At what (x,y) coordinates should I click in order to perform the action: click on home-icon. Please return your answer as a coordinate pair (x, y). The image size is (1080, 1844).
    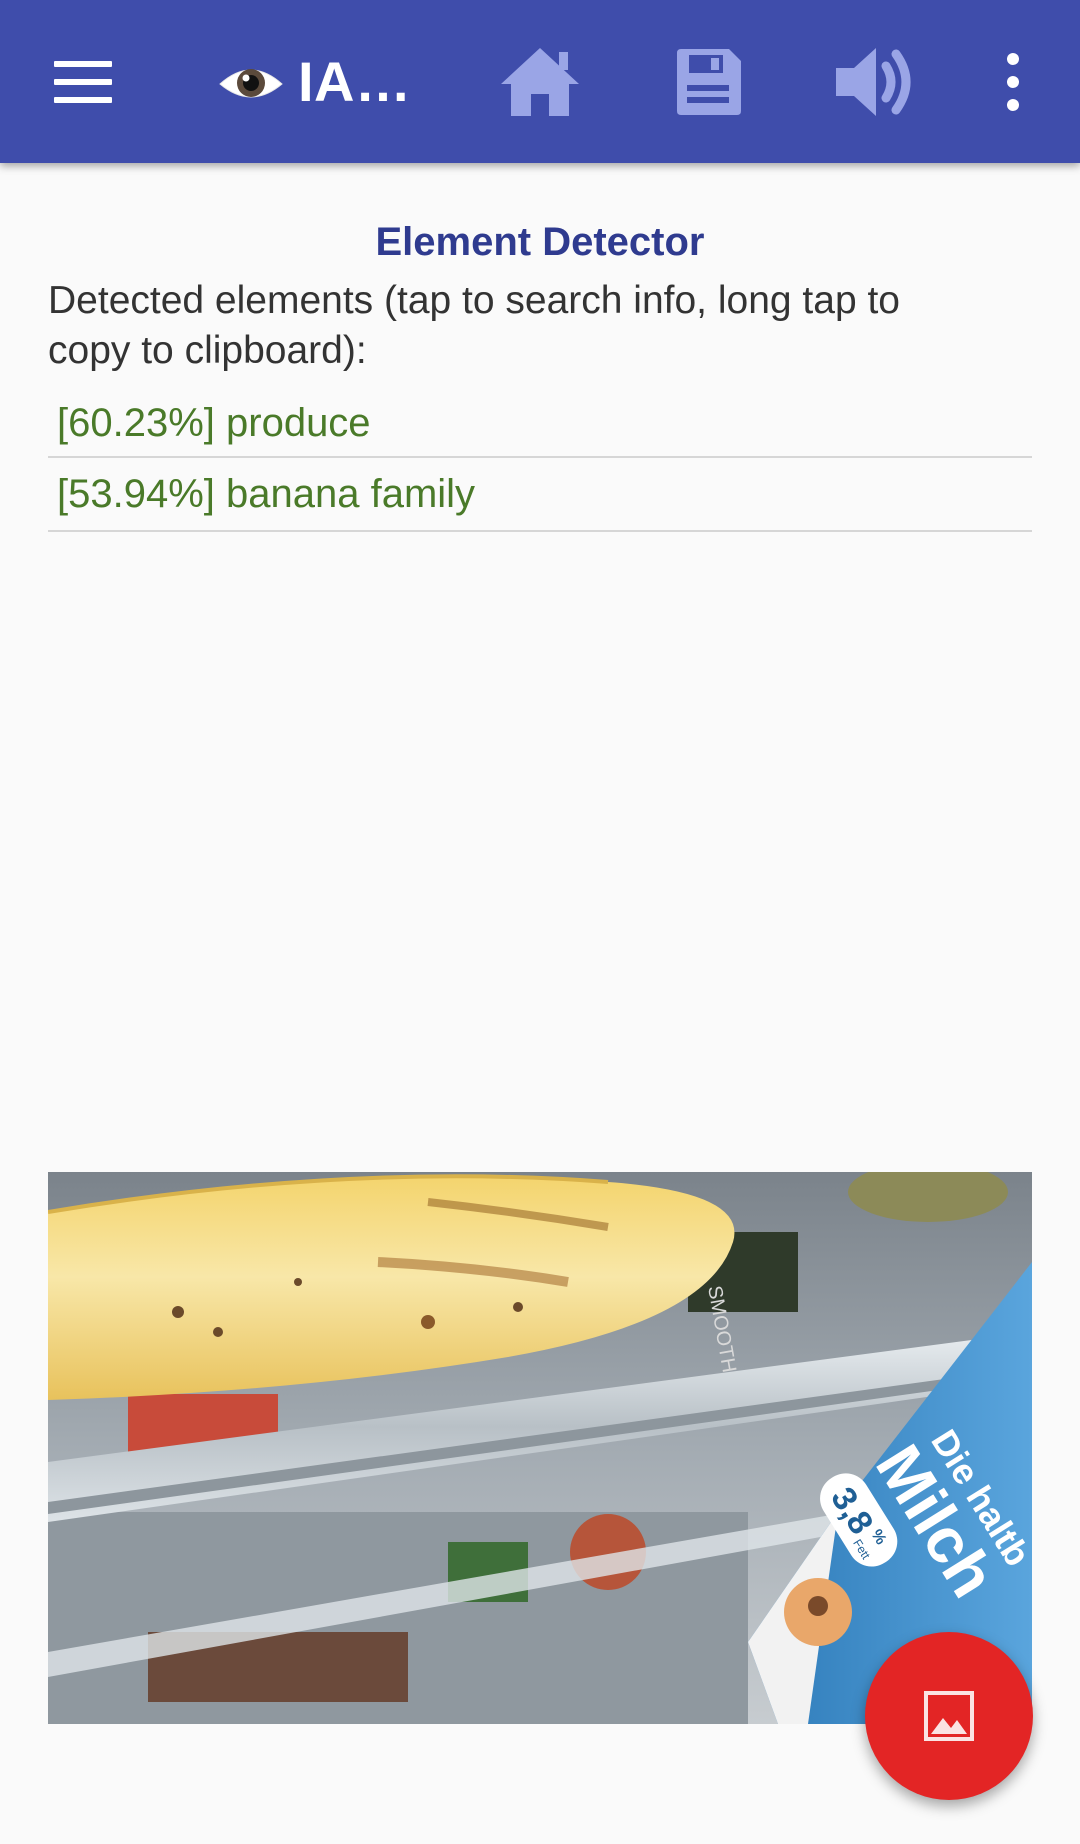
    Looking at the image, I should click on (540, 81).